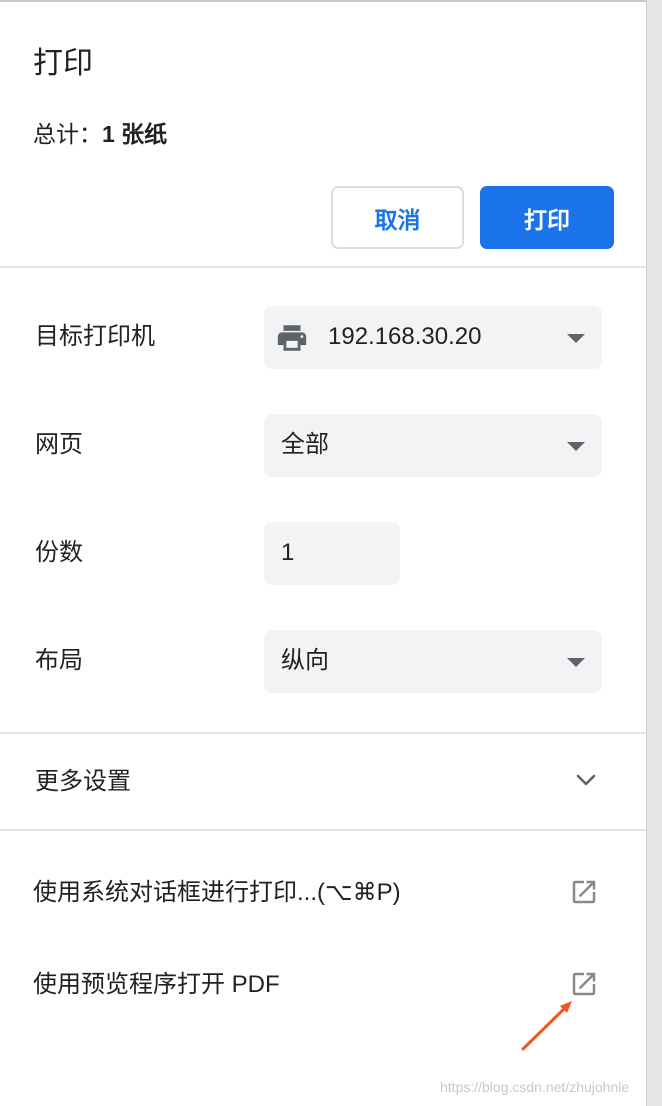 The height and width of the screenshot is (1106, 662). Describe the element at coordinates (405, 336) in the screenshot. I see `destination-value: 192.168.30.20` at that location.